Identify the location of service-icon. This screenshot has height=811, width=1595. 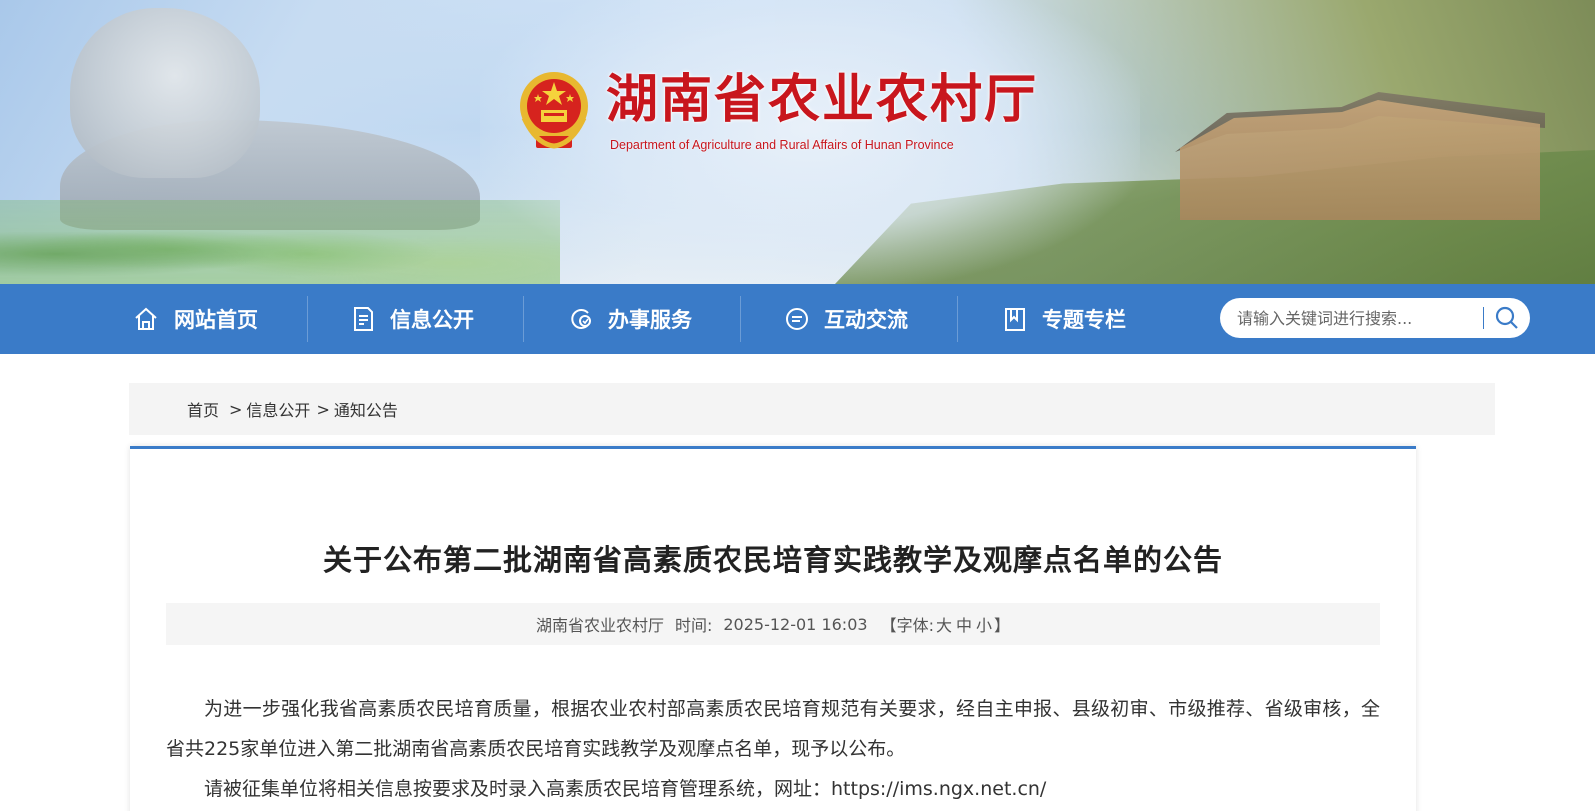
(581, 319).